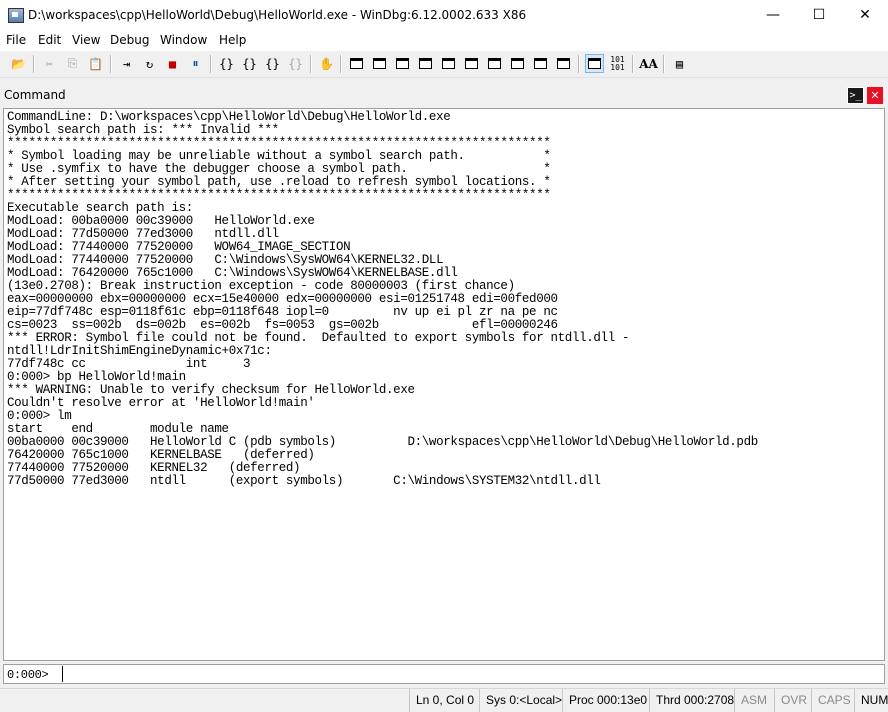 The height and width of the screenshot is (712, 888). Describe the element at coordinates (195, 63) in the screenshot. I see `break-all-icon: ⏸` at that location.